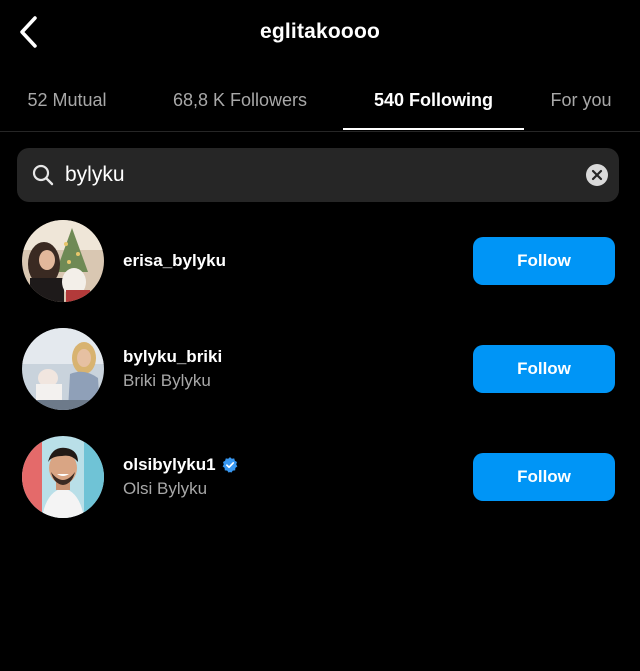  Describe the element at coordinates (165, 488) in the screenshot. I see `full-name: Olsi Bylyku` at that location.